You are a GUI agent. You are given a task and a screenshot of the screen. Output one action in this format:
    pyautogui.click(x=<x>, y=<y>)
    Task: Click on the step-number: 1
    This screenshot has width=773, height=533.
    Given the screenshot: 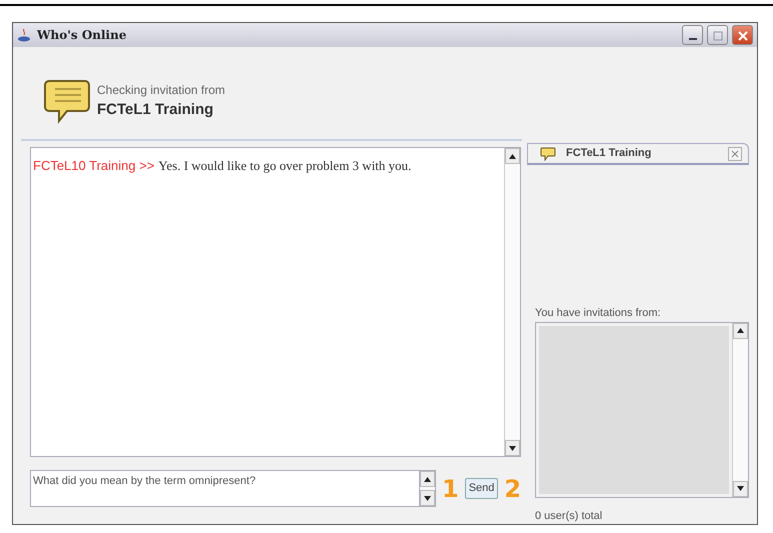 What is the action you would take?
    pyautogui.click(x=450, y=488)
    